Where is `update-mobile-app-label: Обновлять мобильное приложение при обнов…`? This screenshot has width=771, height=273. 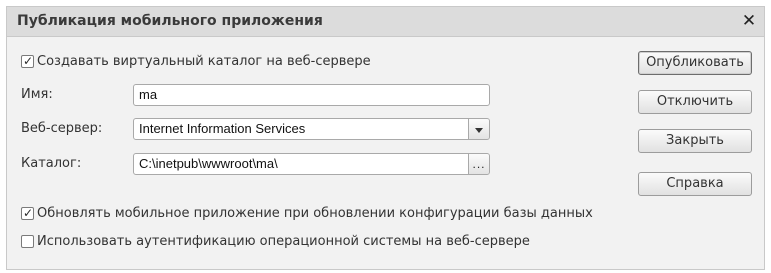 update-mobile-app-label: Обновлять мобильное приложение при обнов… is located at coordinates (315, 213).